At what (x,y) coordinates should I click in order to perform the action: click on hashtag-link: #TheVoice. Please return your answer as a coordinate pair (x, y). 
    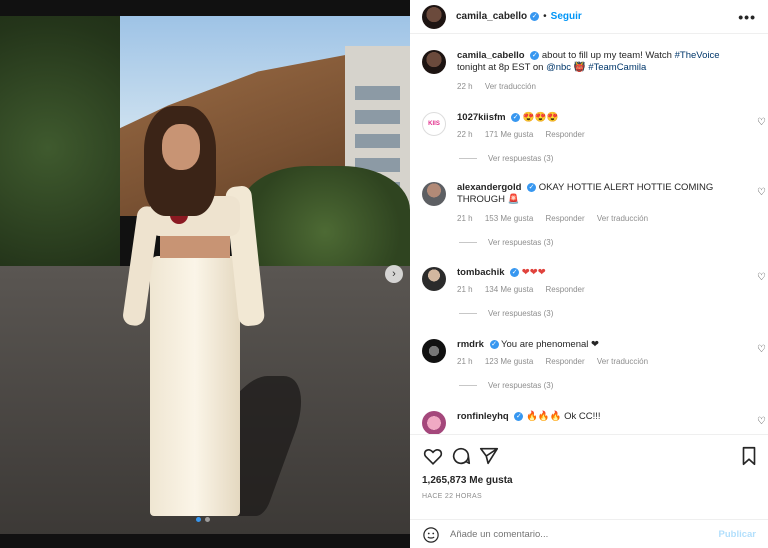
    Looking at the image, I should click on (697, 55).